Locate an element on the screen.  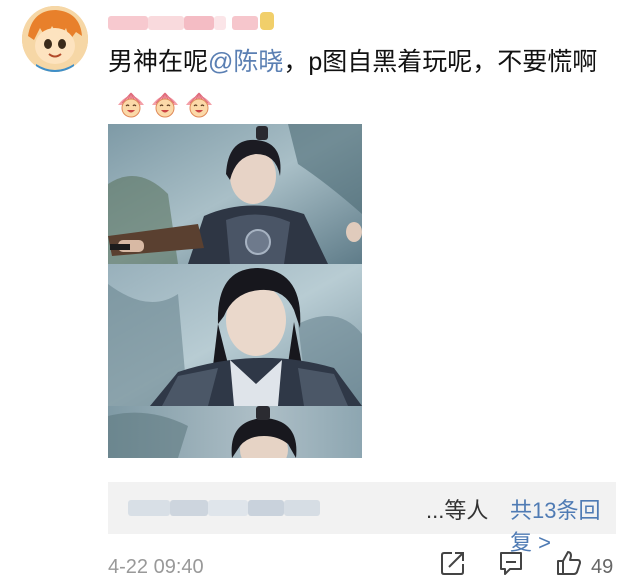
comment-button is located at coordinates (511, 565).